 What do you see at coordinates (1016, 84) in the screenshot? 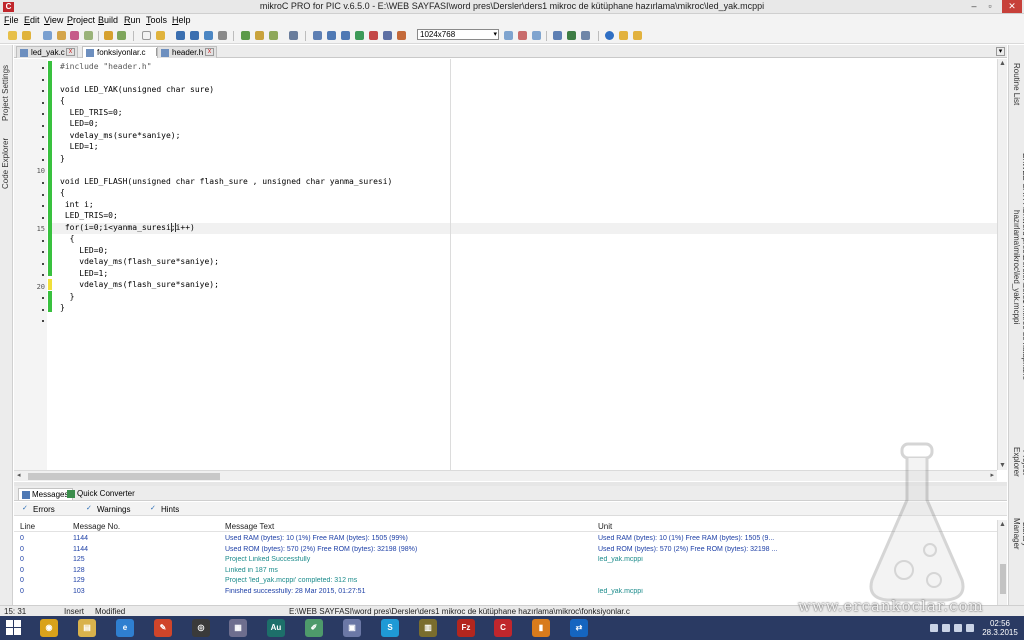
I see `tab-routine-list: Routine List` at bounding box center [1016, 84].